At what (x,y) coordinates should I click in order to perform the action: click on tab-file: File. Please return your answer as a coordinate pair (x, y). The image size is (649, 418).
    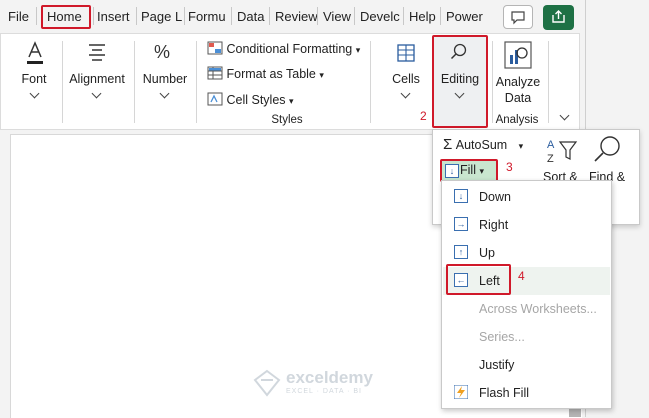
    Looking at the image, I should click on (18, 17).